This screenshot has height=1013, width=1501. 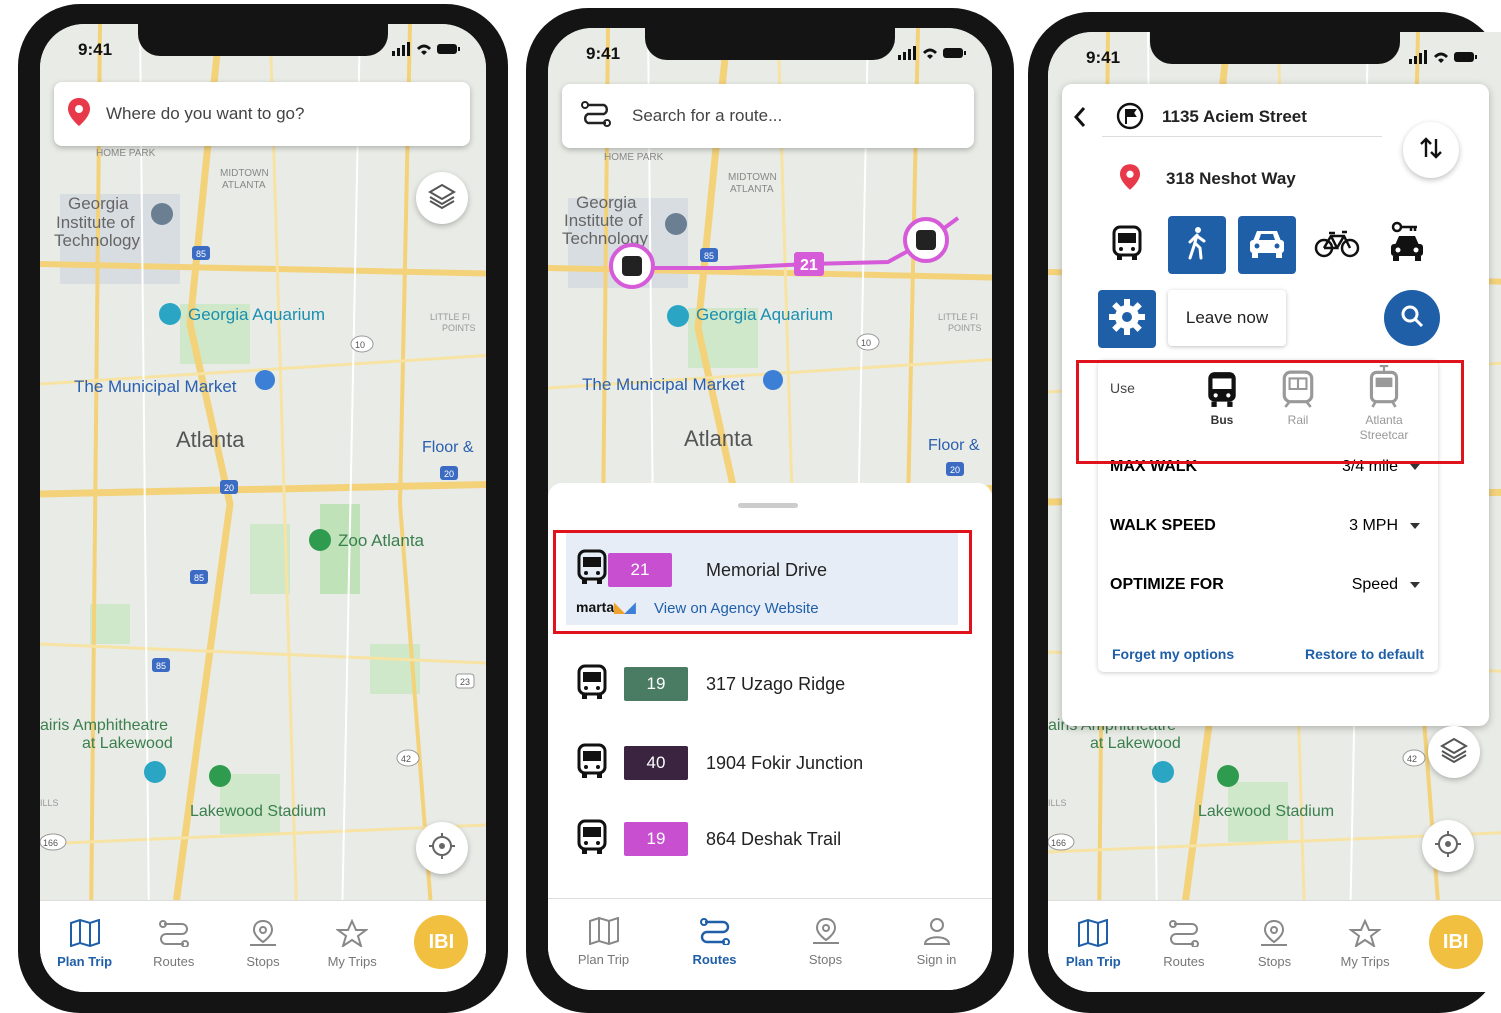 I want to click on sheet-drag-handle, so click(x=768, y=505).